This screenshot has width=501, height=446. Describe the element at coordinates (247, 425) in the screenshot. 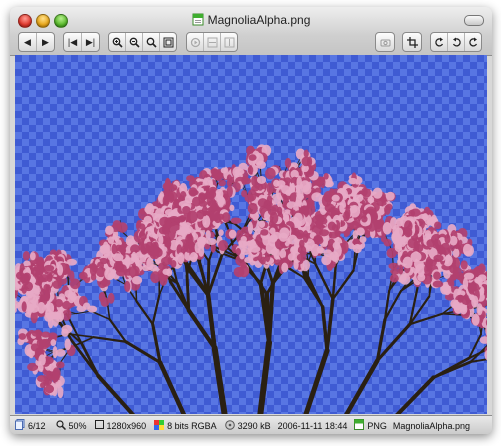

I see `status-file-size: 3290 kB` at that location.